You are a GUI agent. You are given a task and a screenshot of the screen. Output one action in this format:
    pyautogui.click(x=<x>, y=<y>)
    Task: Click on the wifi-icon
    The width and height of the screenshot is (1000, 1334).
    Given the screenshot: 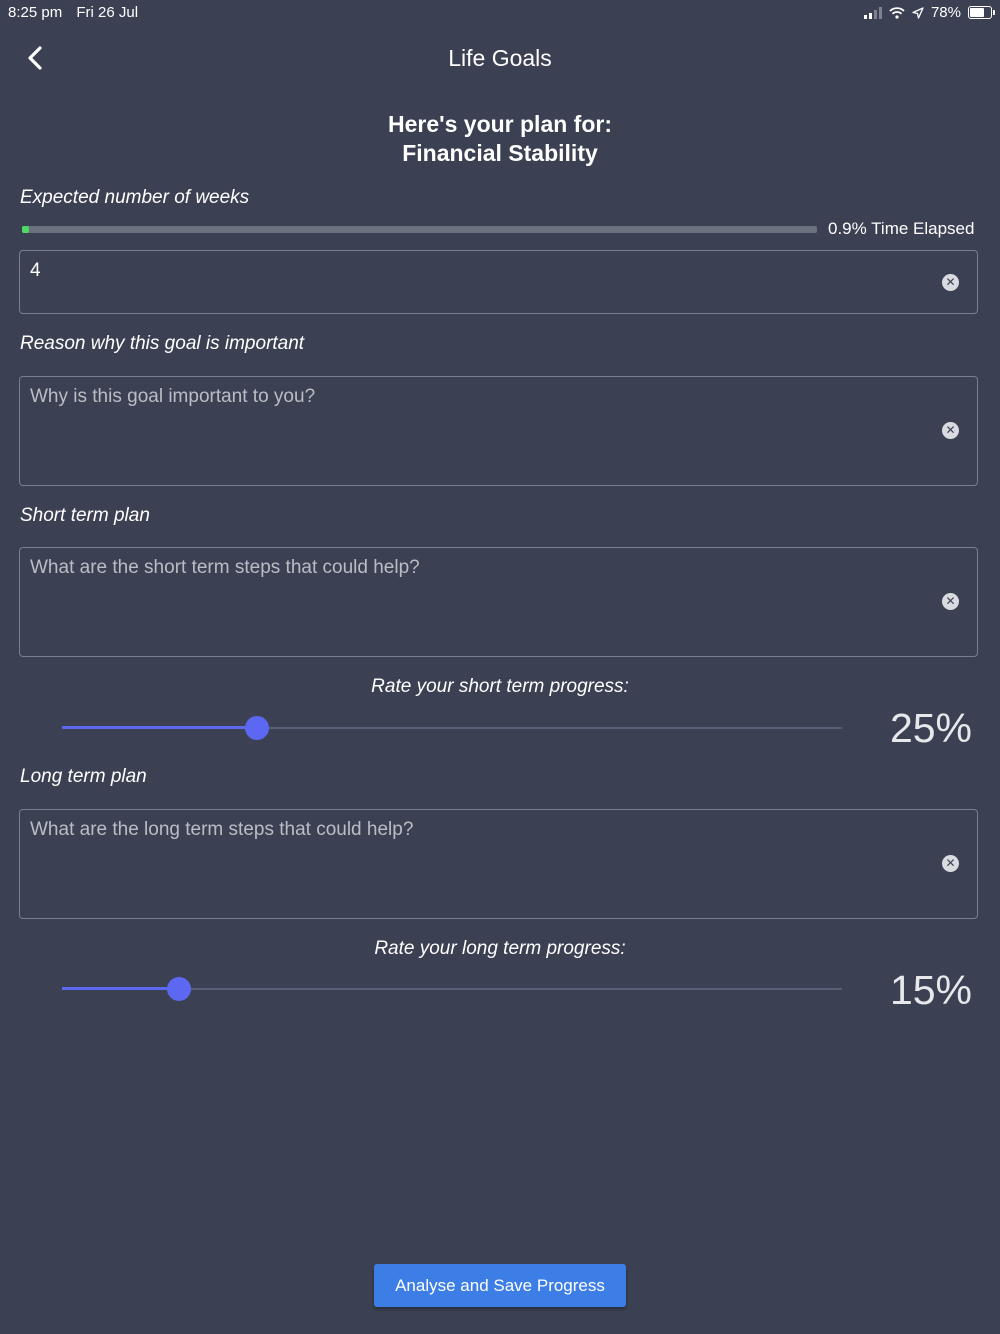 What is the action you would take?
    pyautogui.click(x=897, y=12)
    